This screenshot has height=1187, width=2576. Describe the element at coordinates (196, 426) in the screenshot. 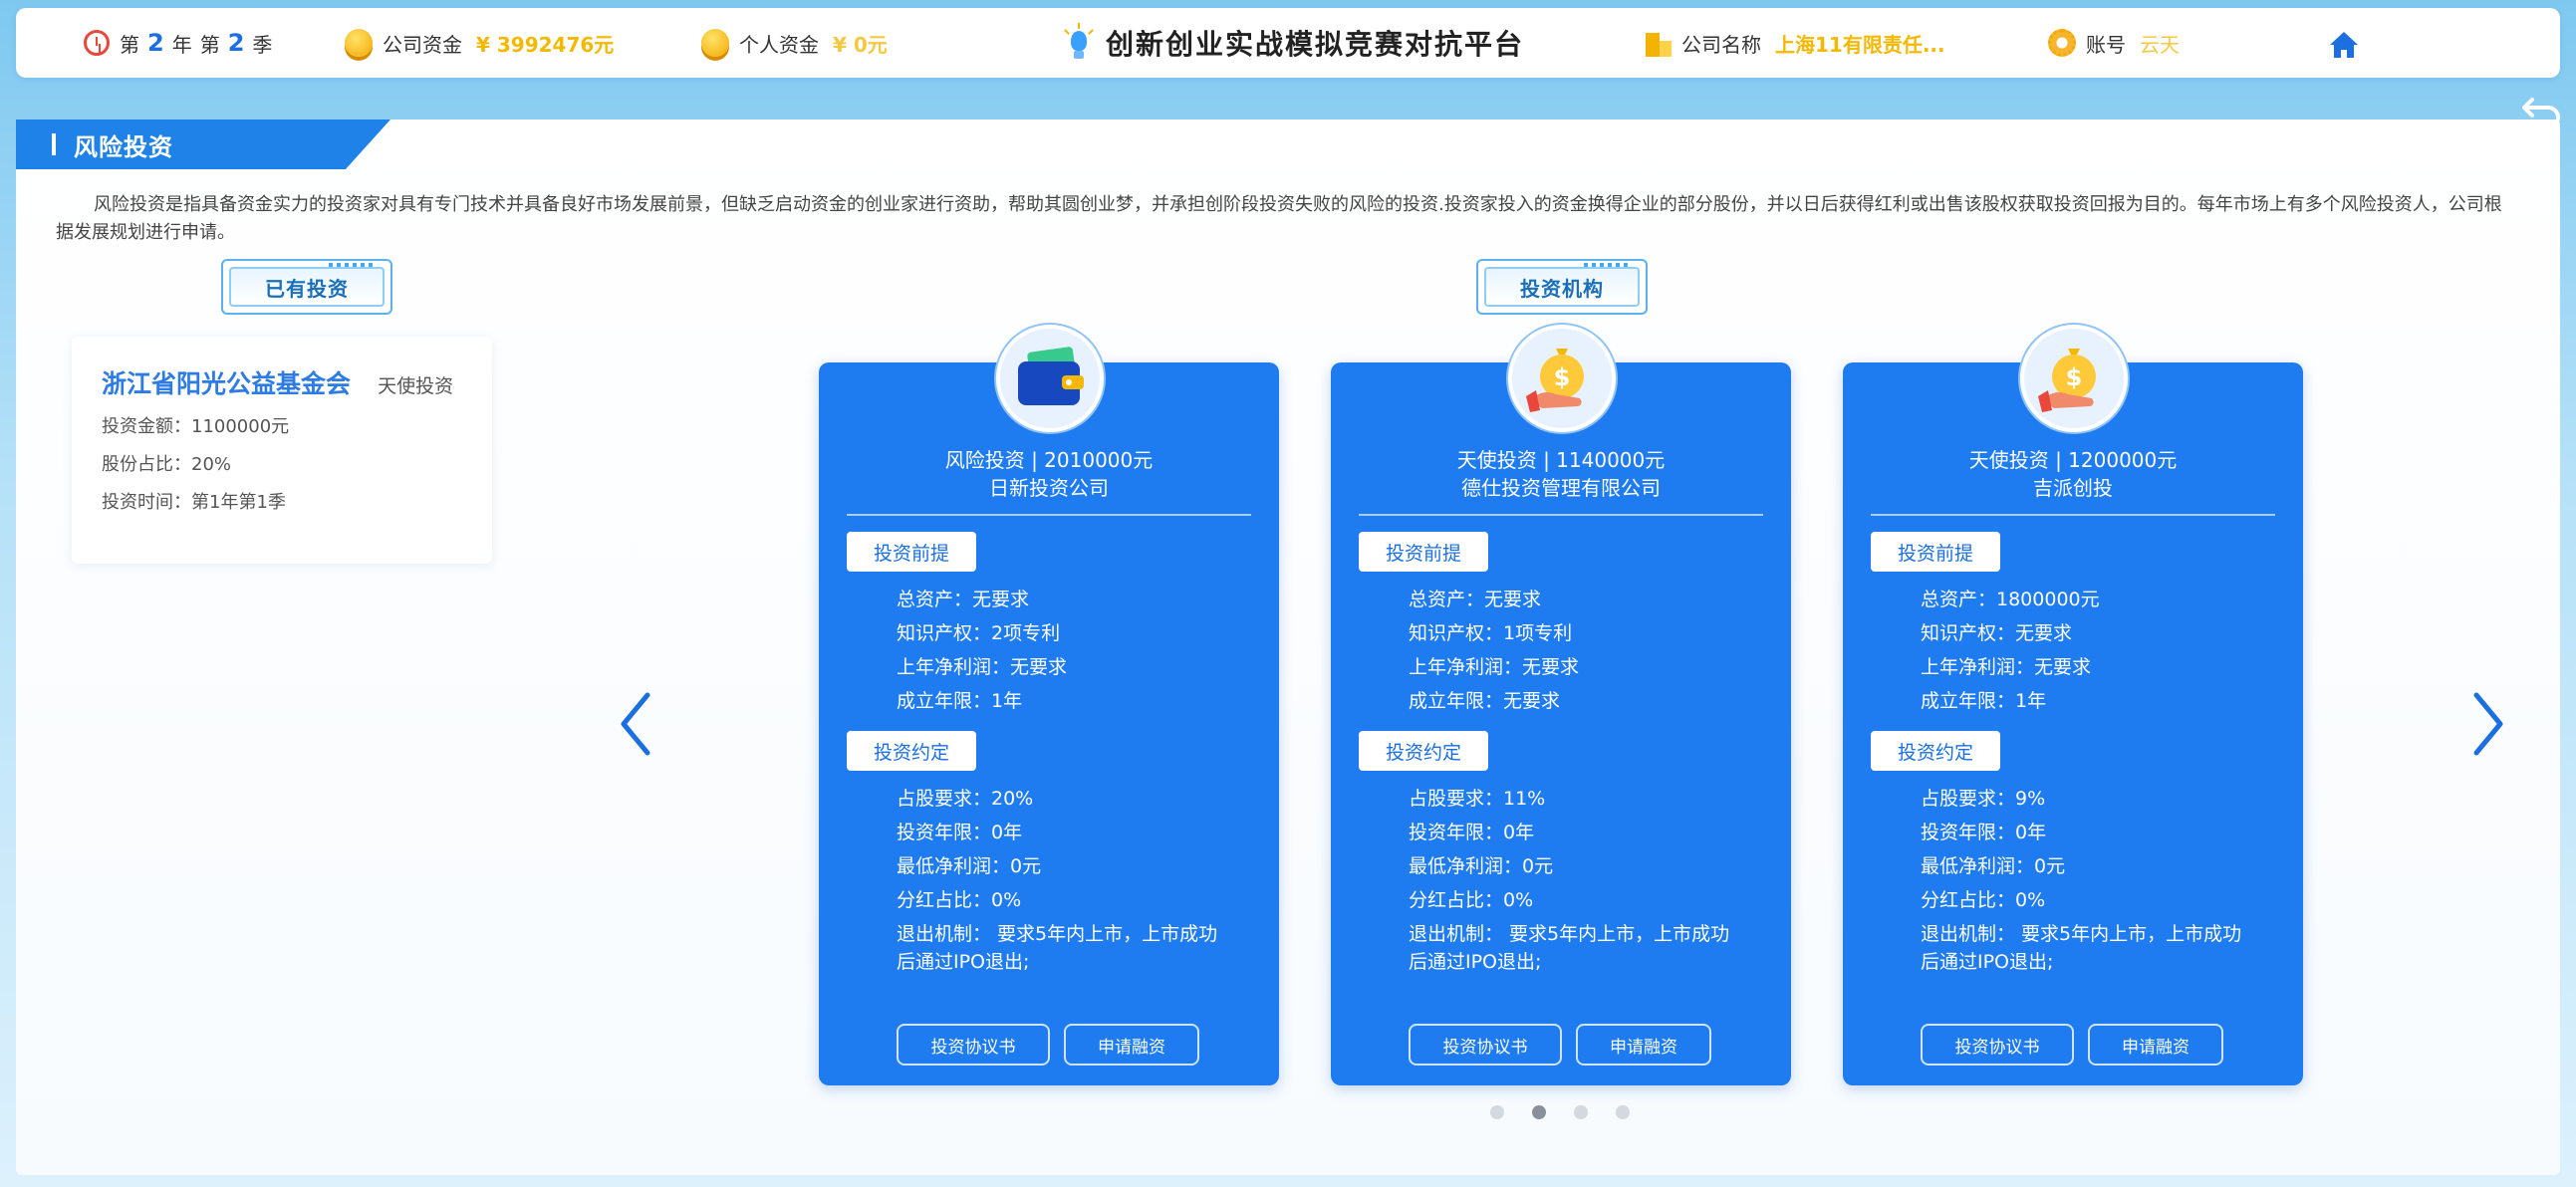

I see `investment-amount: 投资金额：1100000元` at that location.